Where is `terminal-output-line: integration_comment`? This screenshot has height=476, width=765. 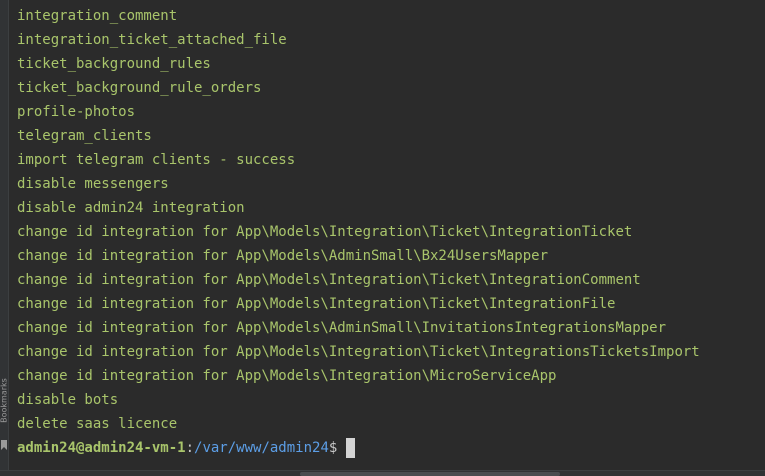 terminal-output-line: integration_comment is located at coordinates (97, 16).